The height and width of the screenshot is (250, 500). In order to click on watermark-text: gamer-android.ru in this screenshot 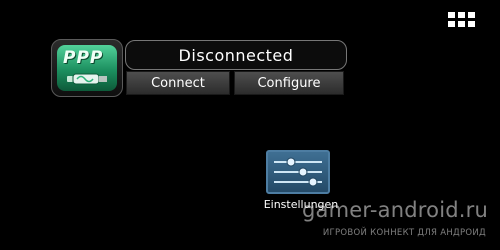, I will do `click(395, 210)`.